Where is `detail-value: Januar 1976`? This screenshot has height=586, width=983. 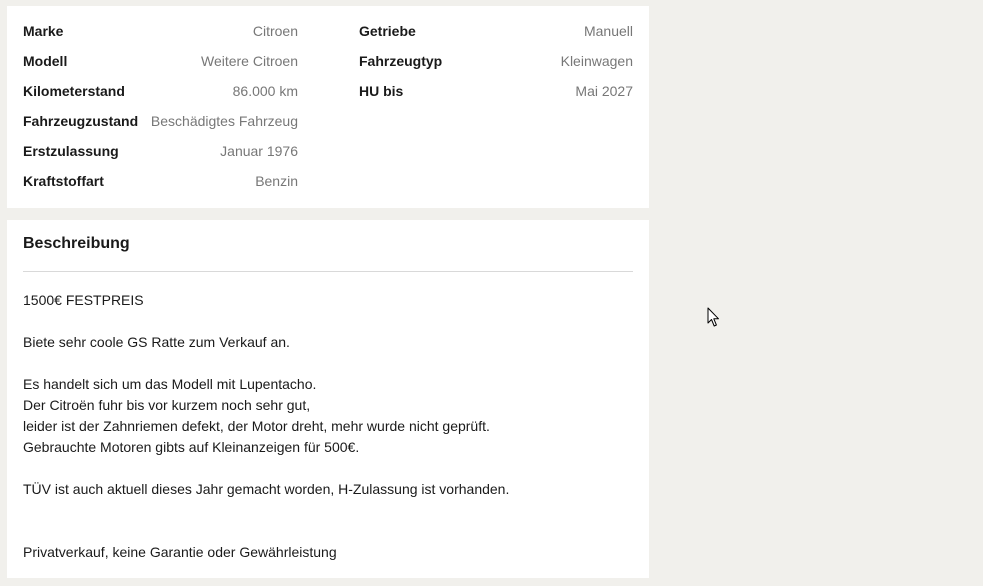
detail-value: Januar 1976 is located at coordinates (259, 151).